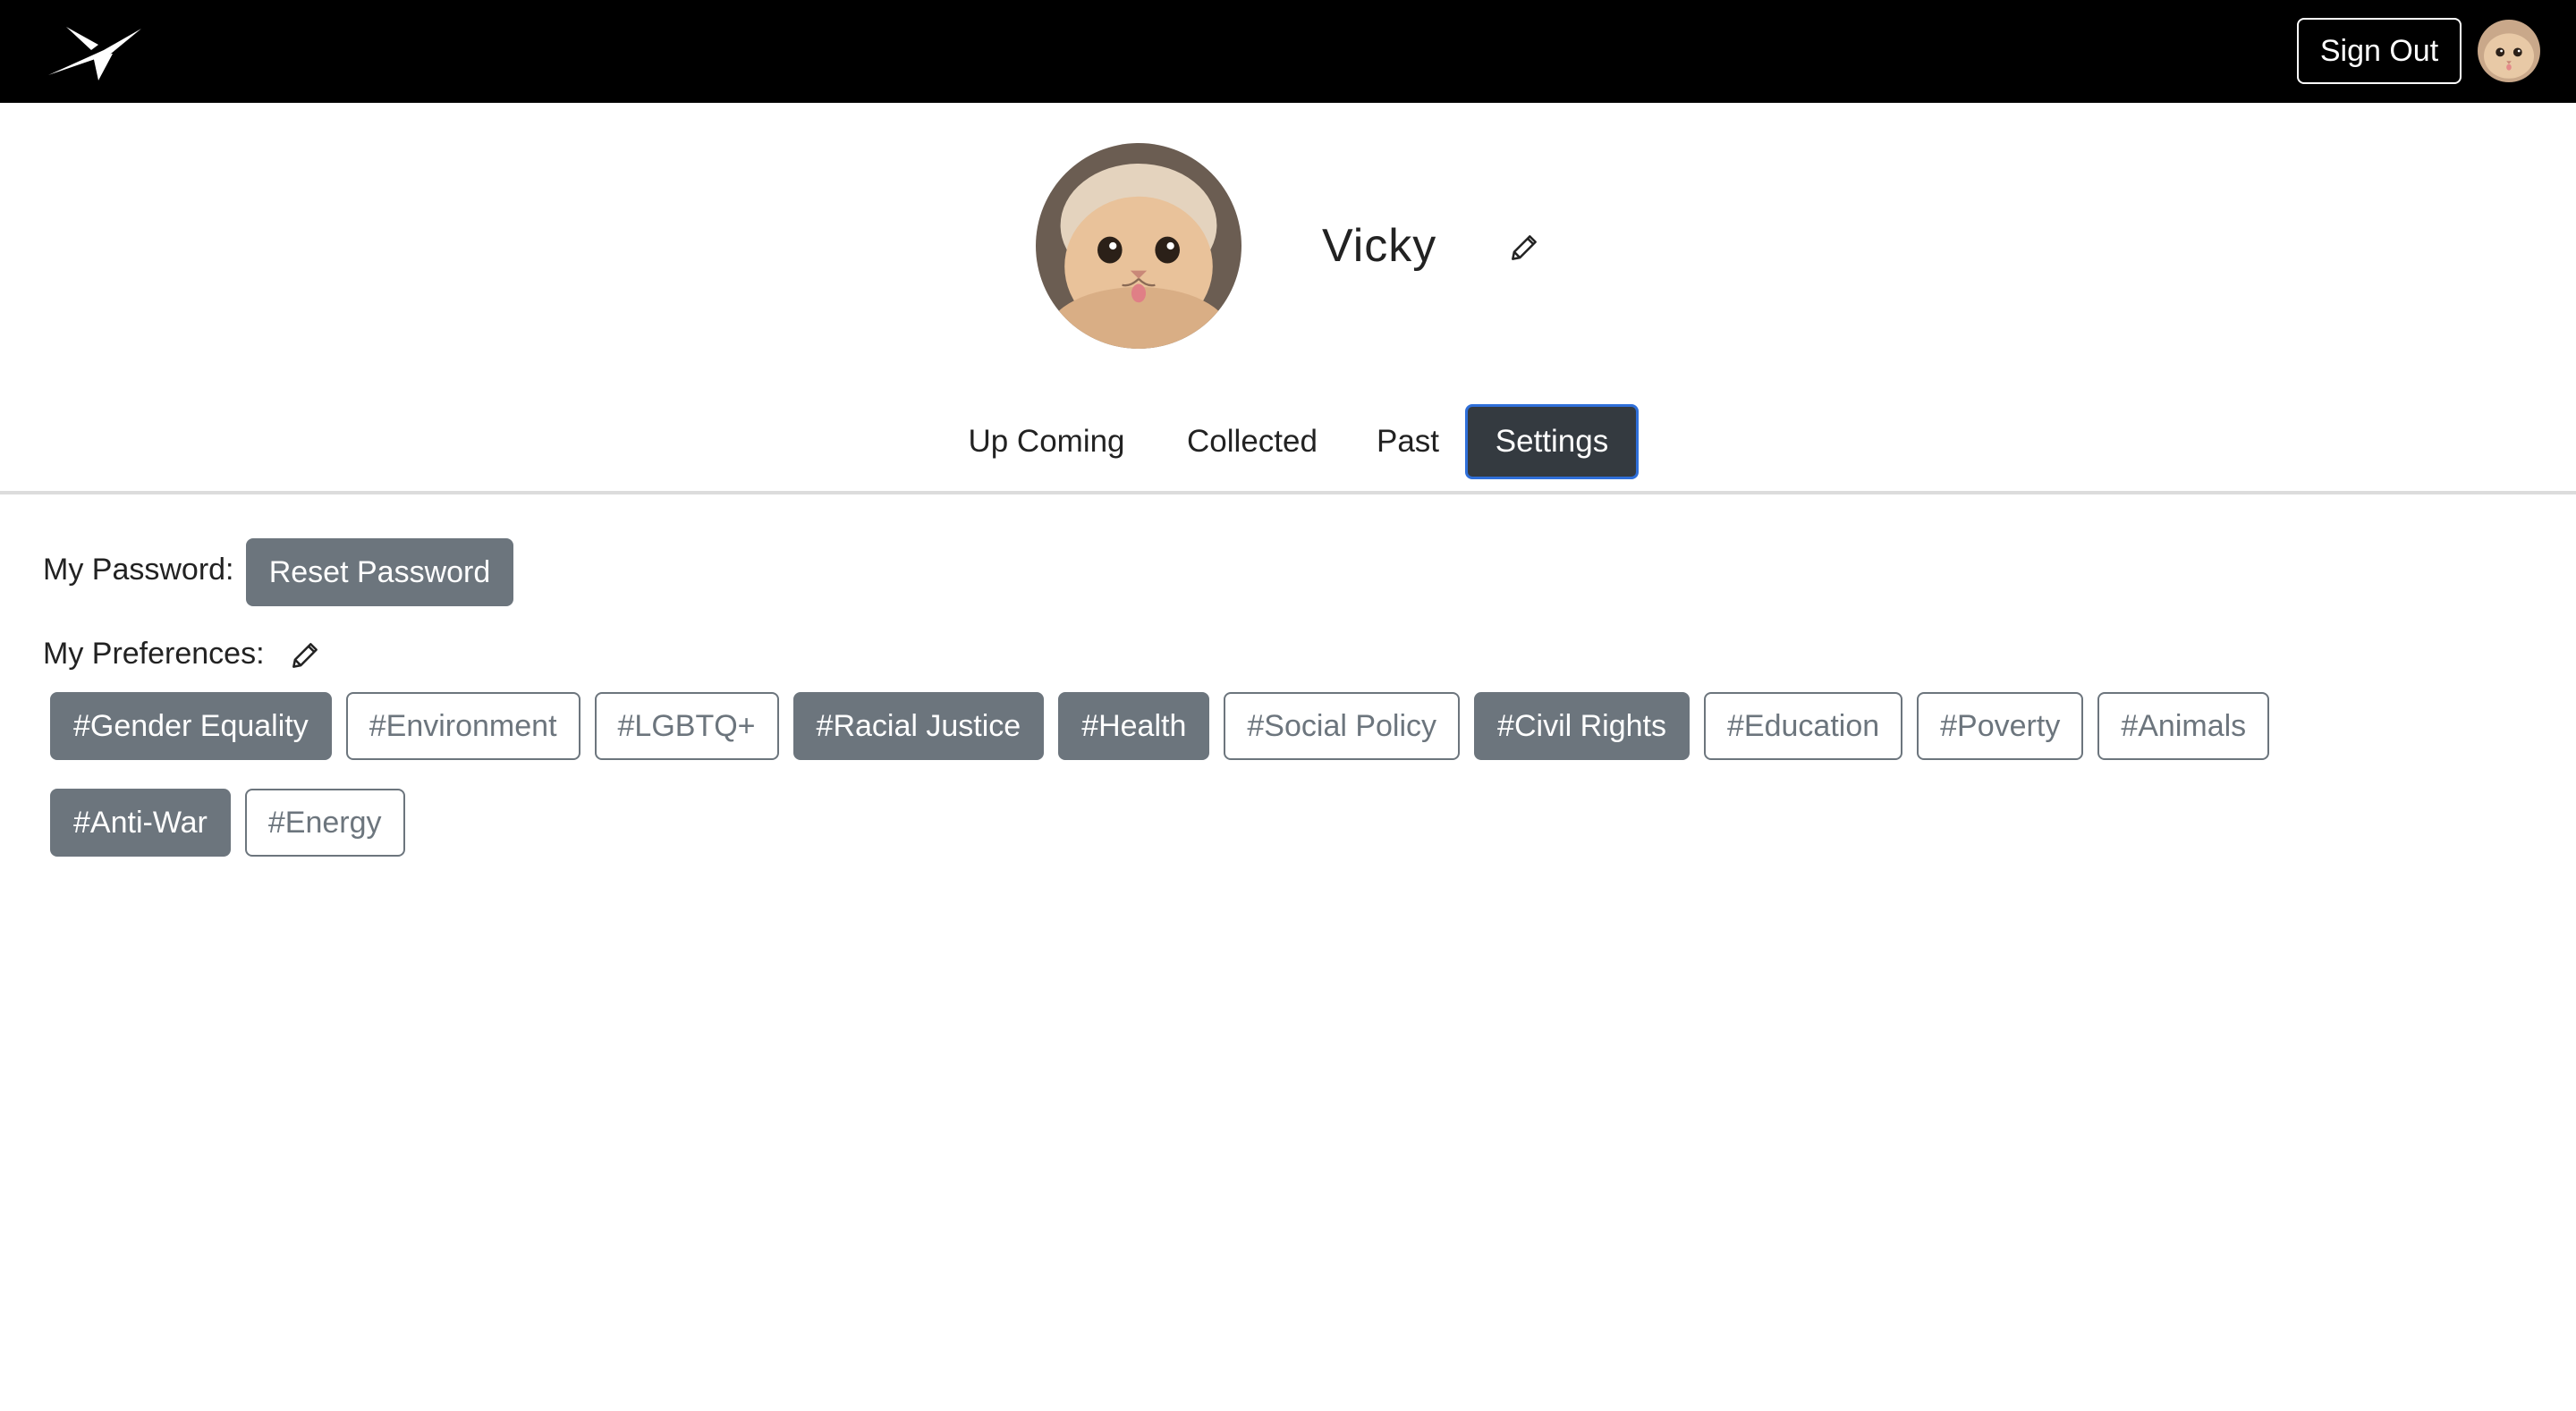  Describe the element at coordinates (1252, 441) in the screenshot. I see `tab-collected: Collected` at that location.